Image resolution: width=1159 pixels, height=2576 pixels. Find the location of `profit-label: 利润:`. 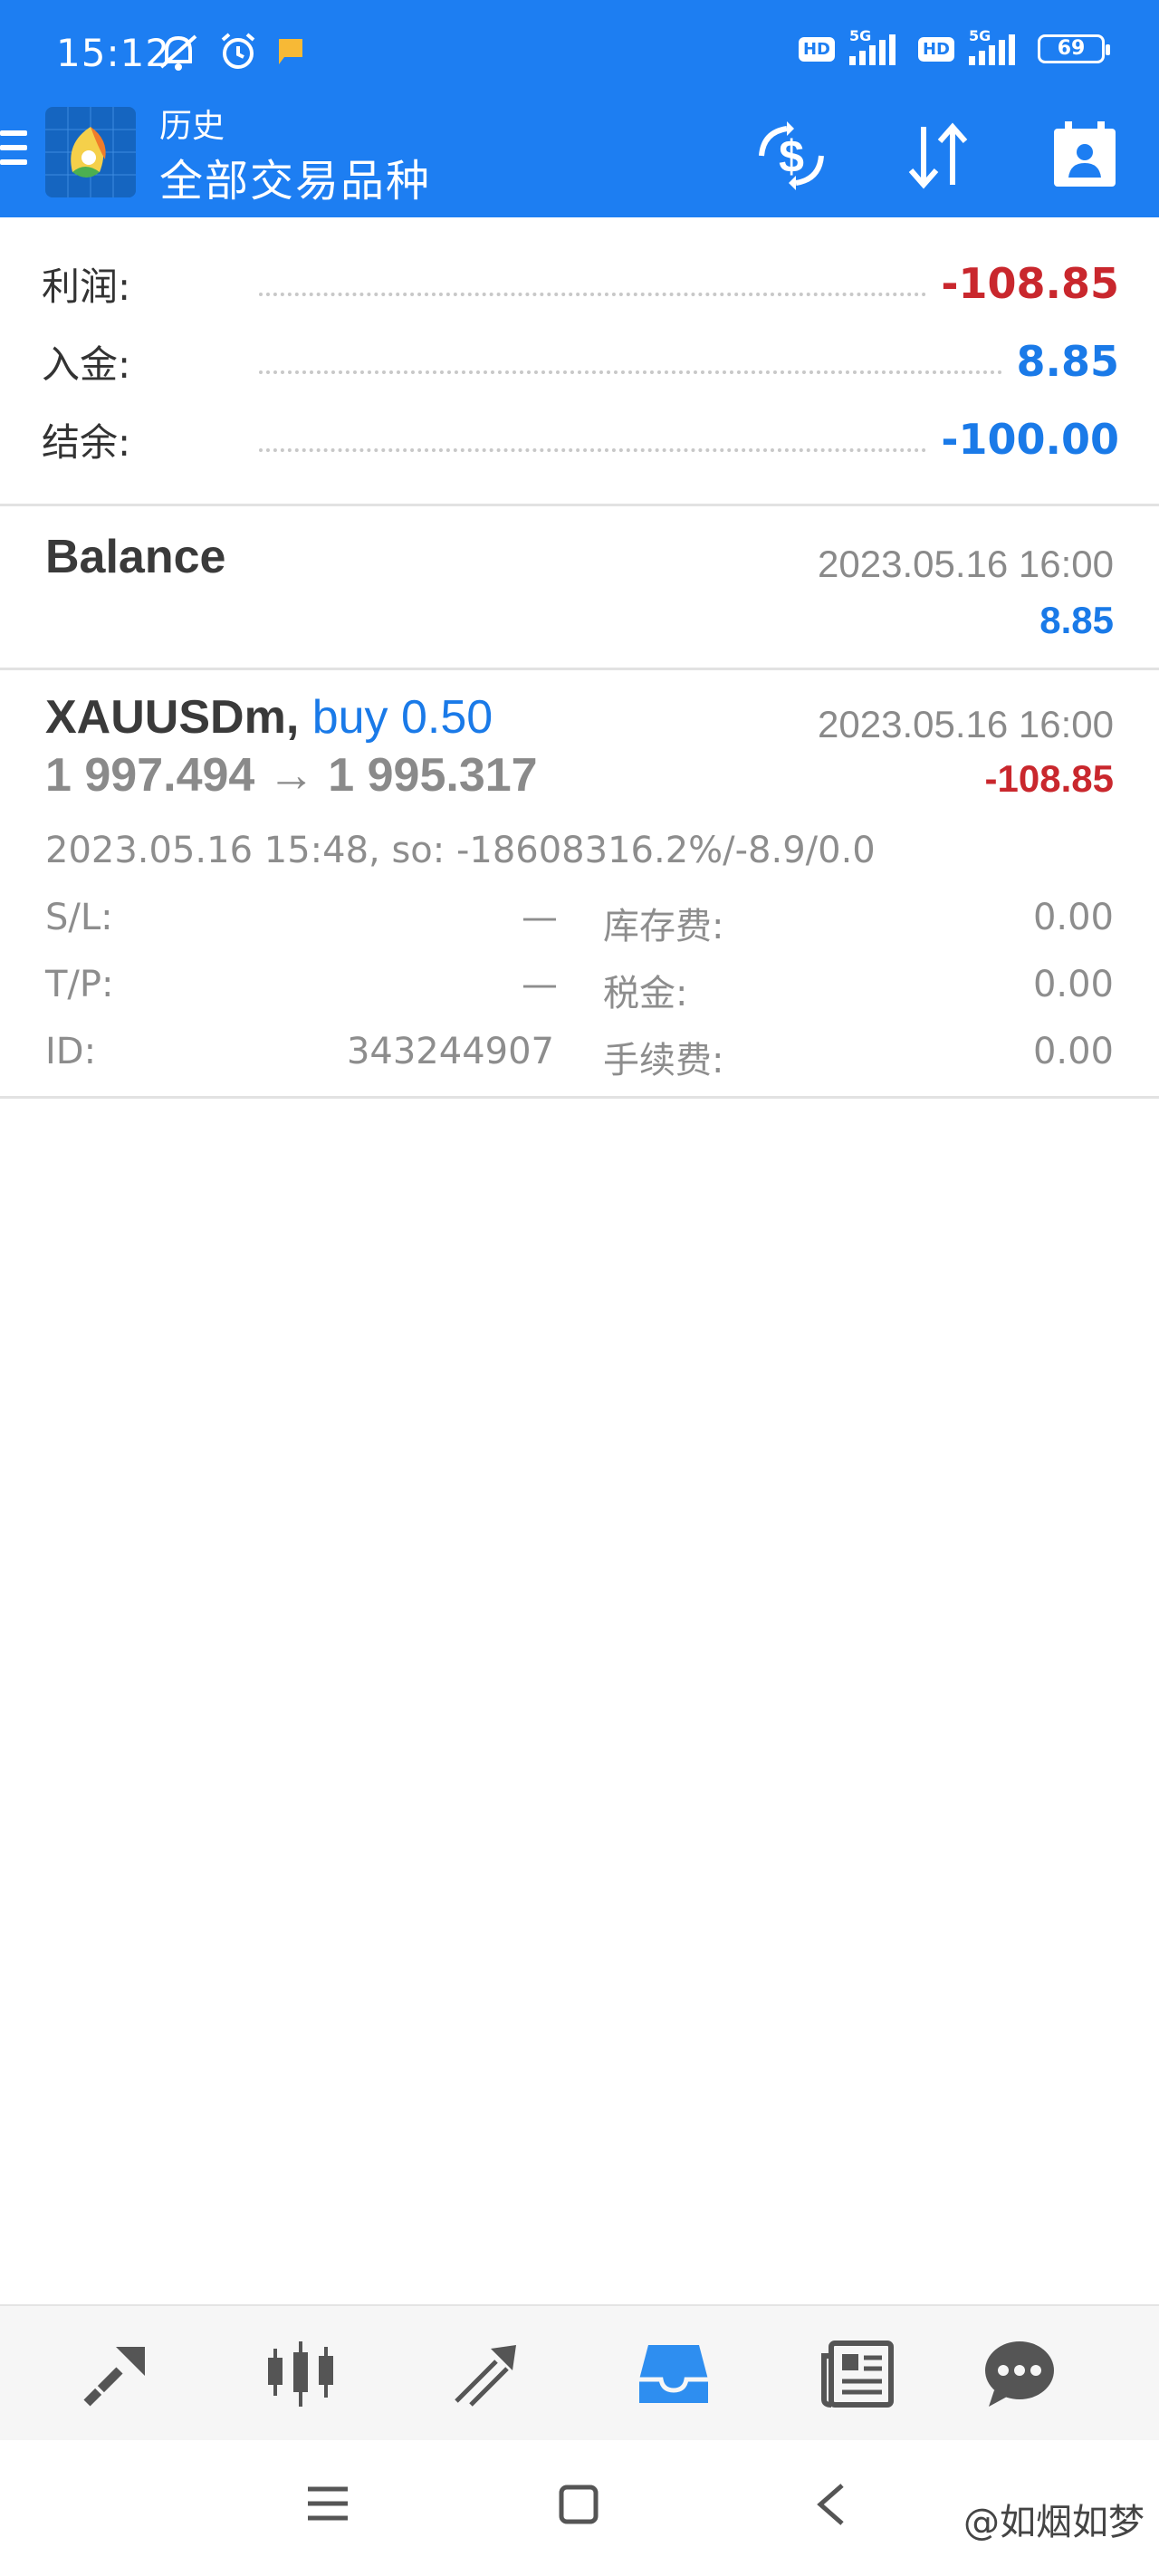

profit-label: 利润: is located at coordinates (86, 286).